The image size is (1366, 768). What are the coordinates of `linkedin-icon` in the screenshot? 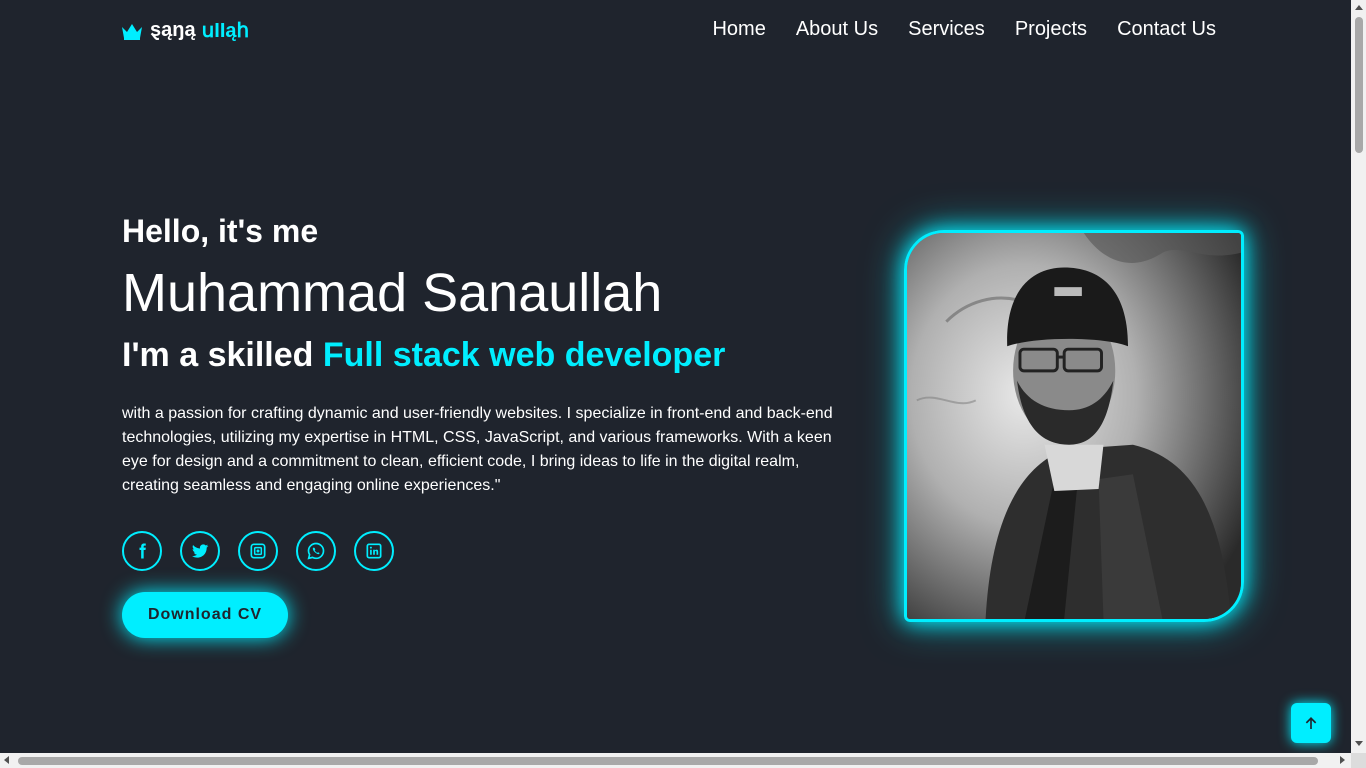 It's located at (374, 551).